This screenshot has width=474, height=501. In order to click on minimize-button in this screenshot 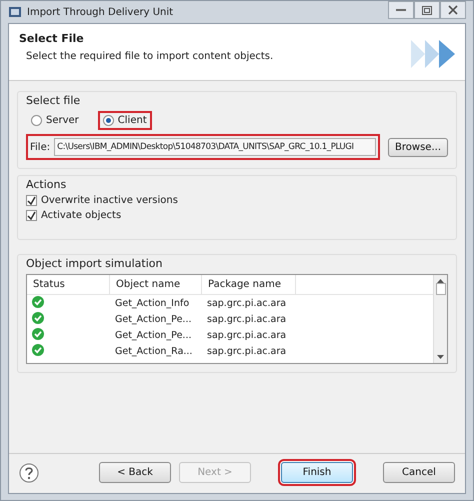, I will do `click(401, 10)`.